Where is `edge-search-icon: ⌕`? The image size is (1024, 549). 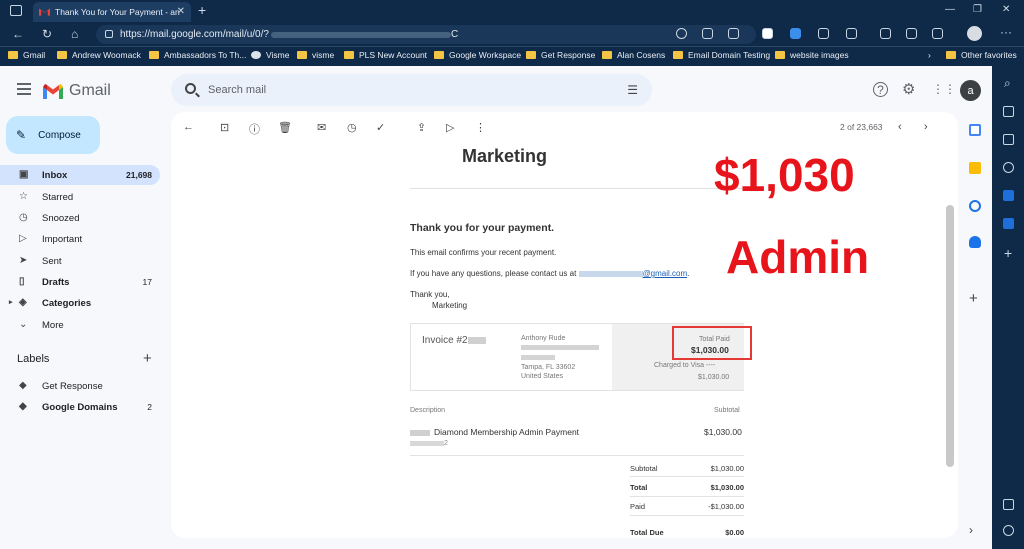 edge-search-icon: ⌕ is located at coordinates (1009, 83).